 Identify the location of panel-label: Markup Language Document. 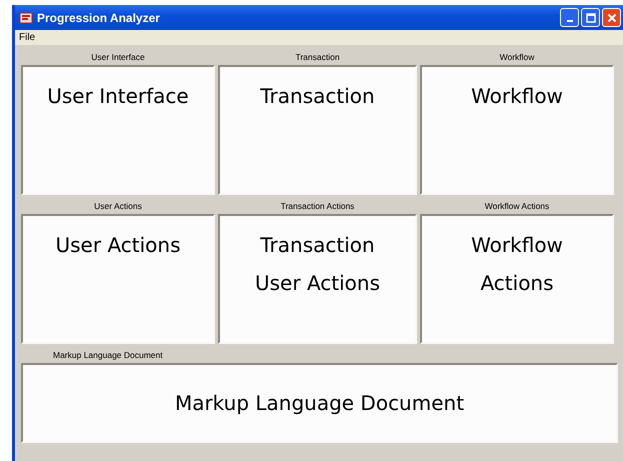
(108, 355).